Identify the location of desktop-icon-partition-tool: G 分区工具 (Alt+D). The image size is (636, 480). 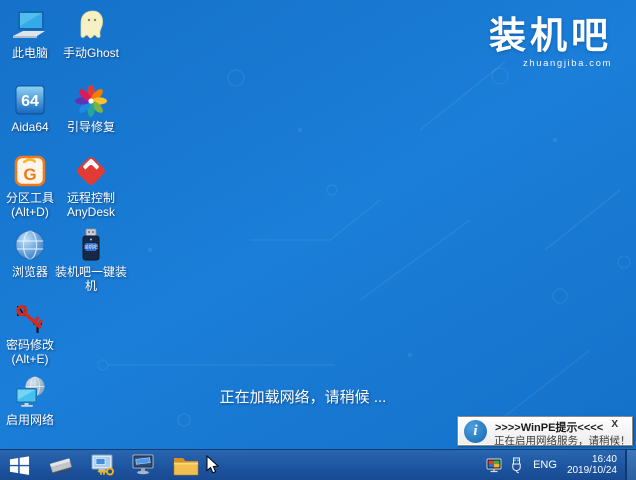
(30, 185).